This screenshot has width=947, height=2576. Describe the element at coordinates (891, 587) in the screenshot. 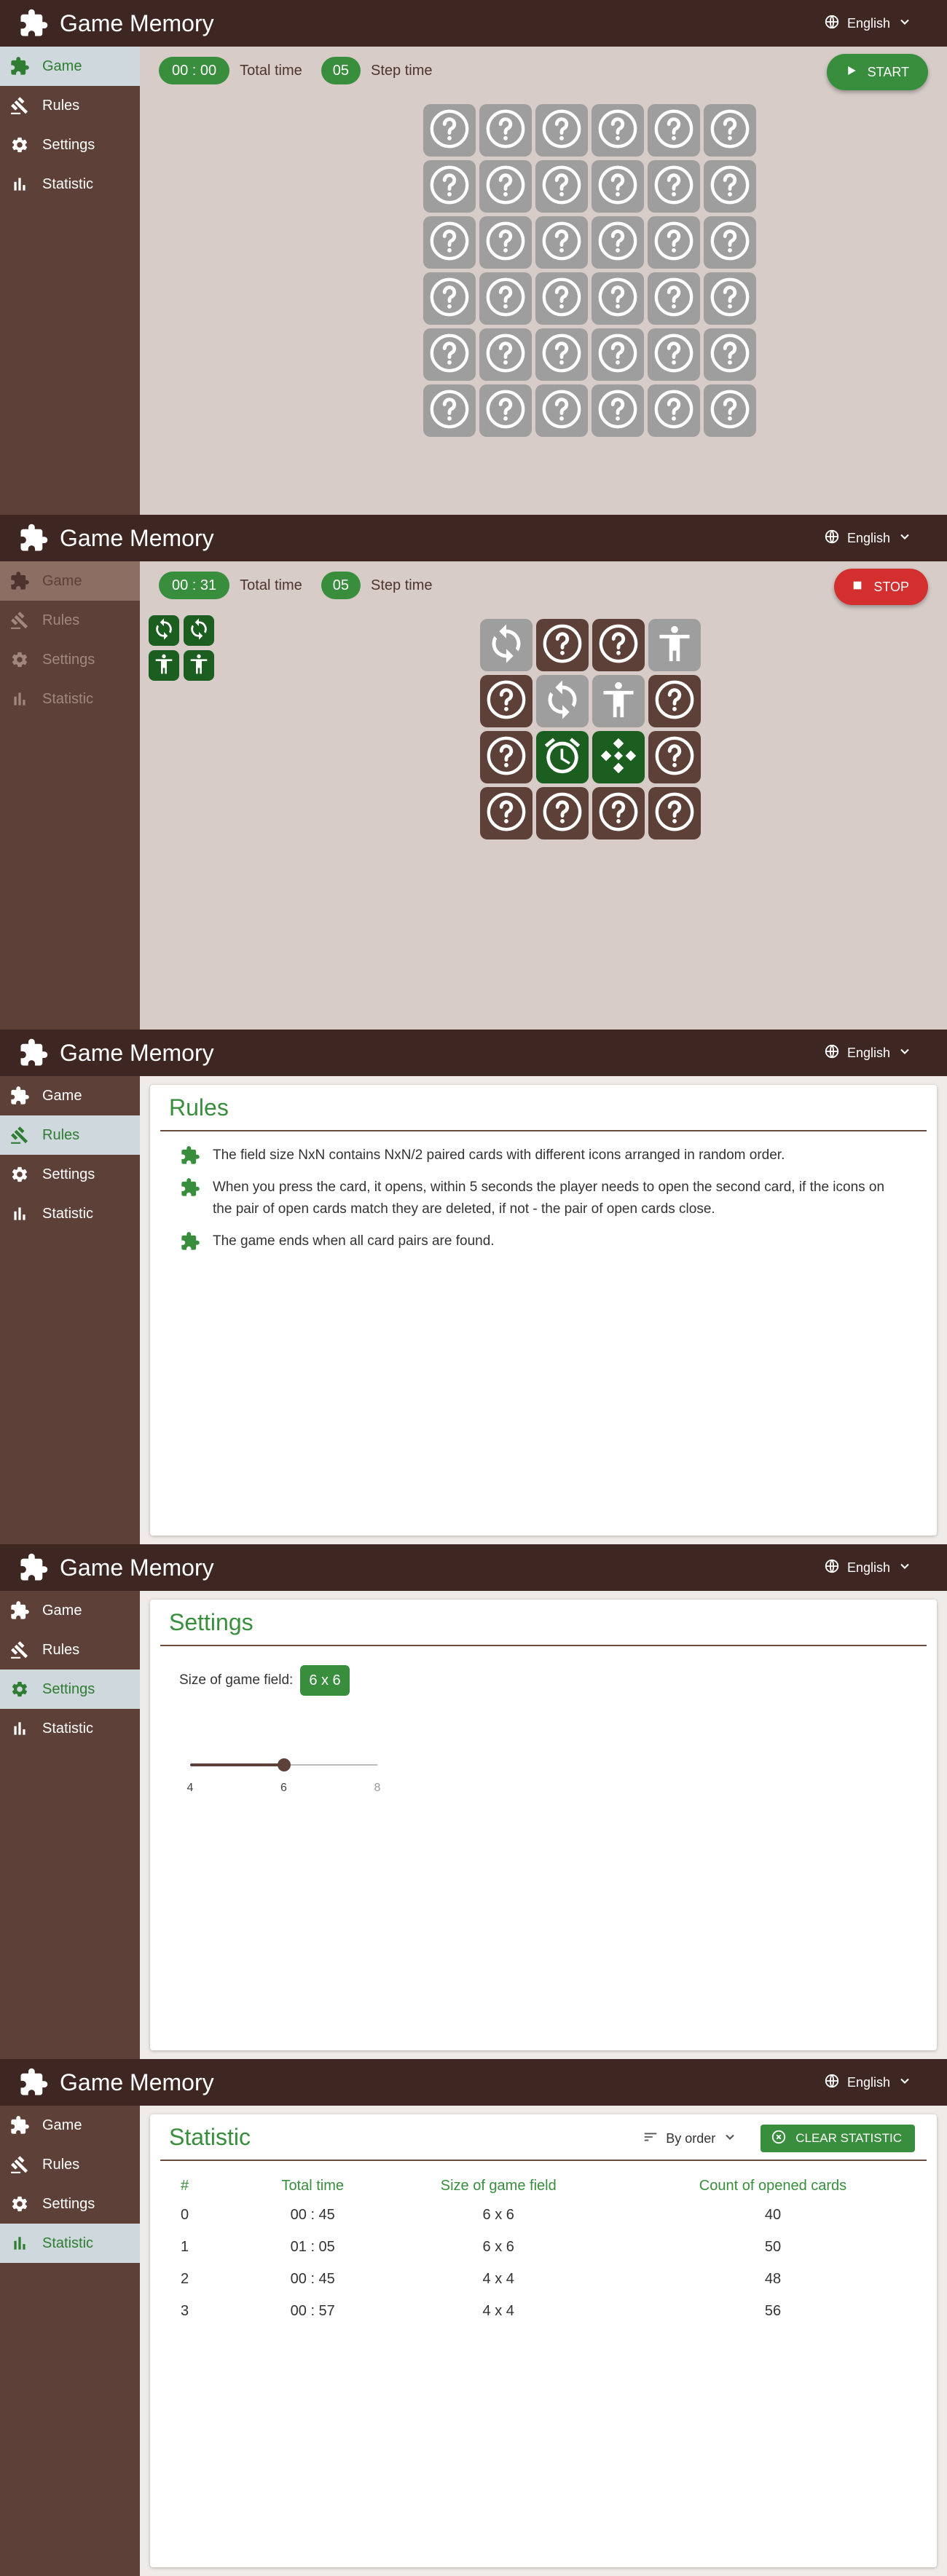

I see `stop-button-label: STOP` at that location.